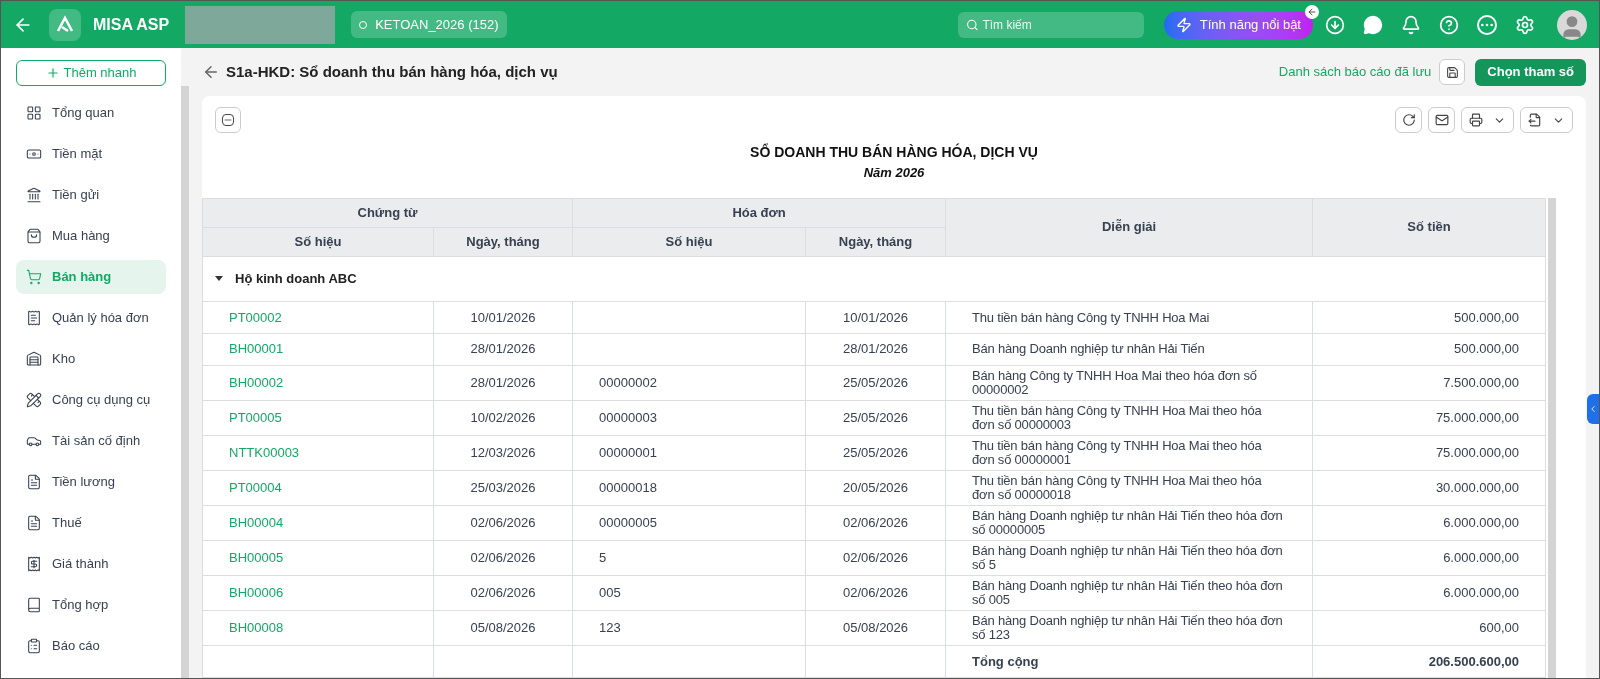 The width and height of the screenshot is (1600, 679). Describe the element at coordinates (318, 241) in the screenshot. I see `column-header: Số hiệu` at that location.